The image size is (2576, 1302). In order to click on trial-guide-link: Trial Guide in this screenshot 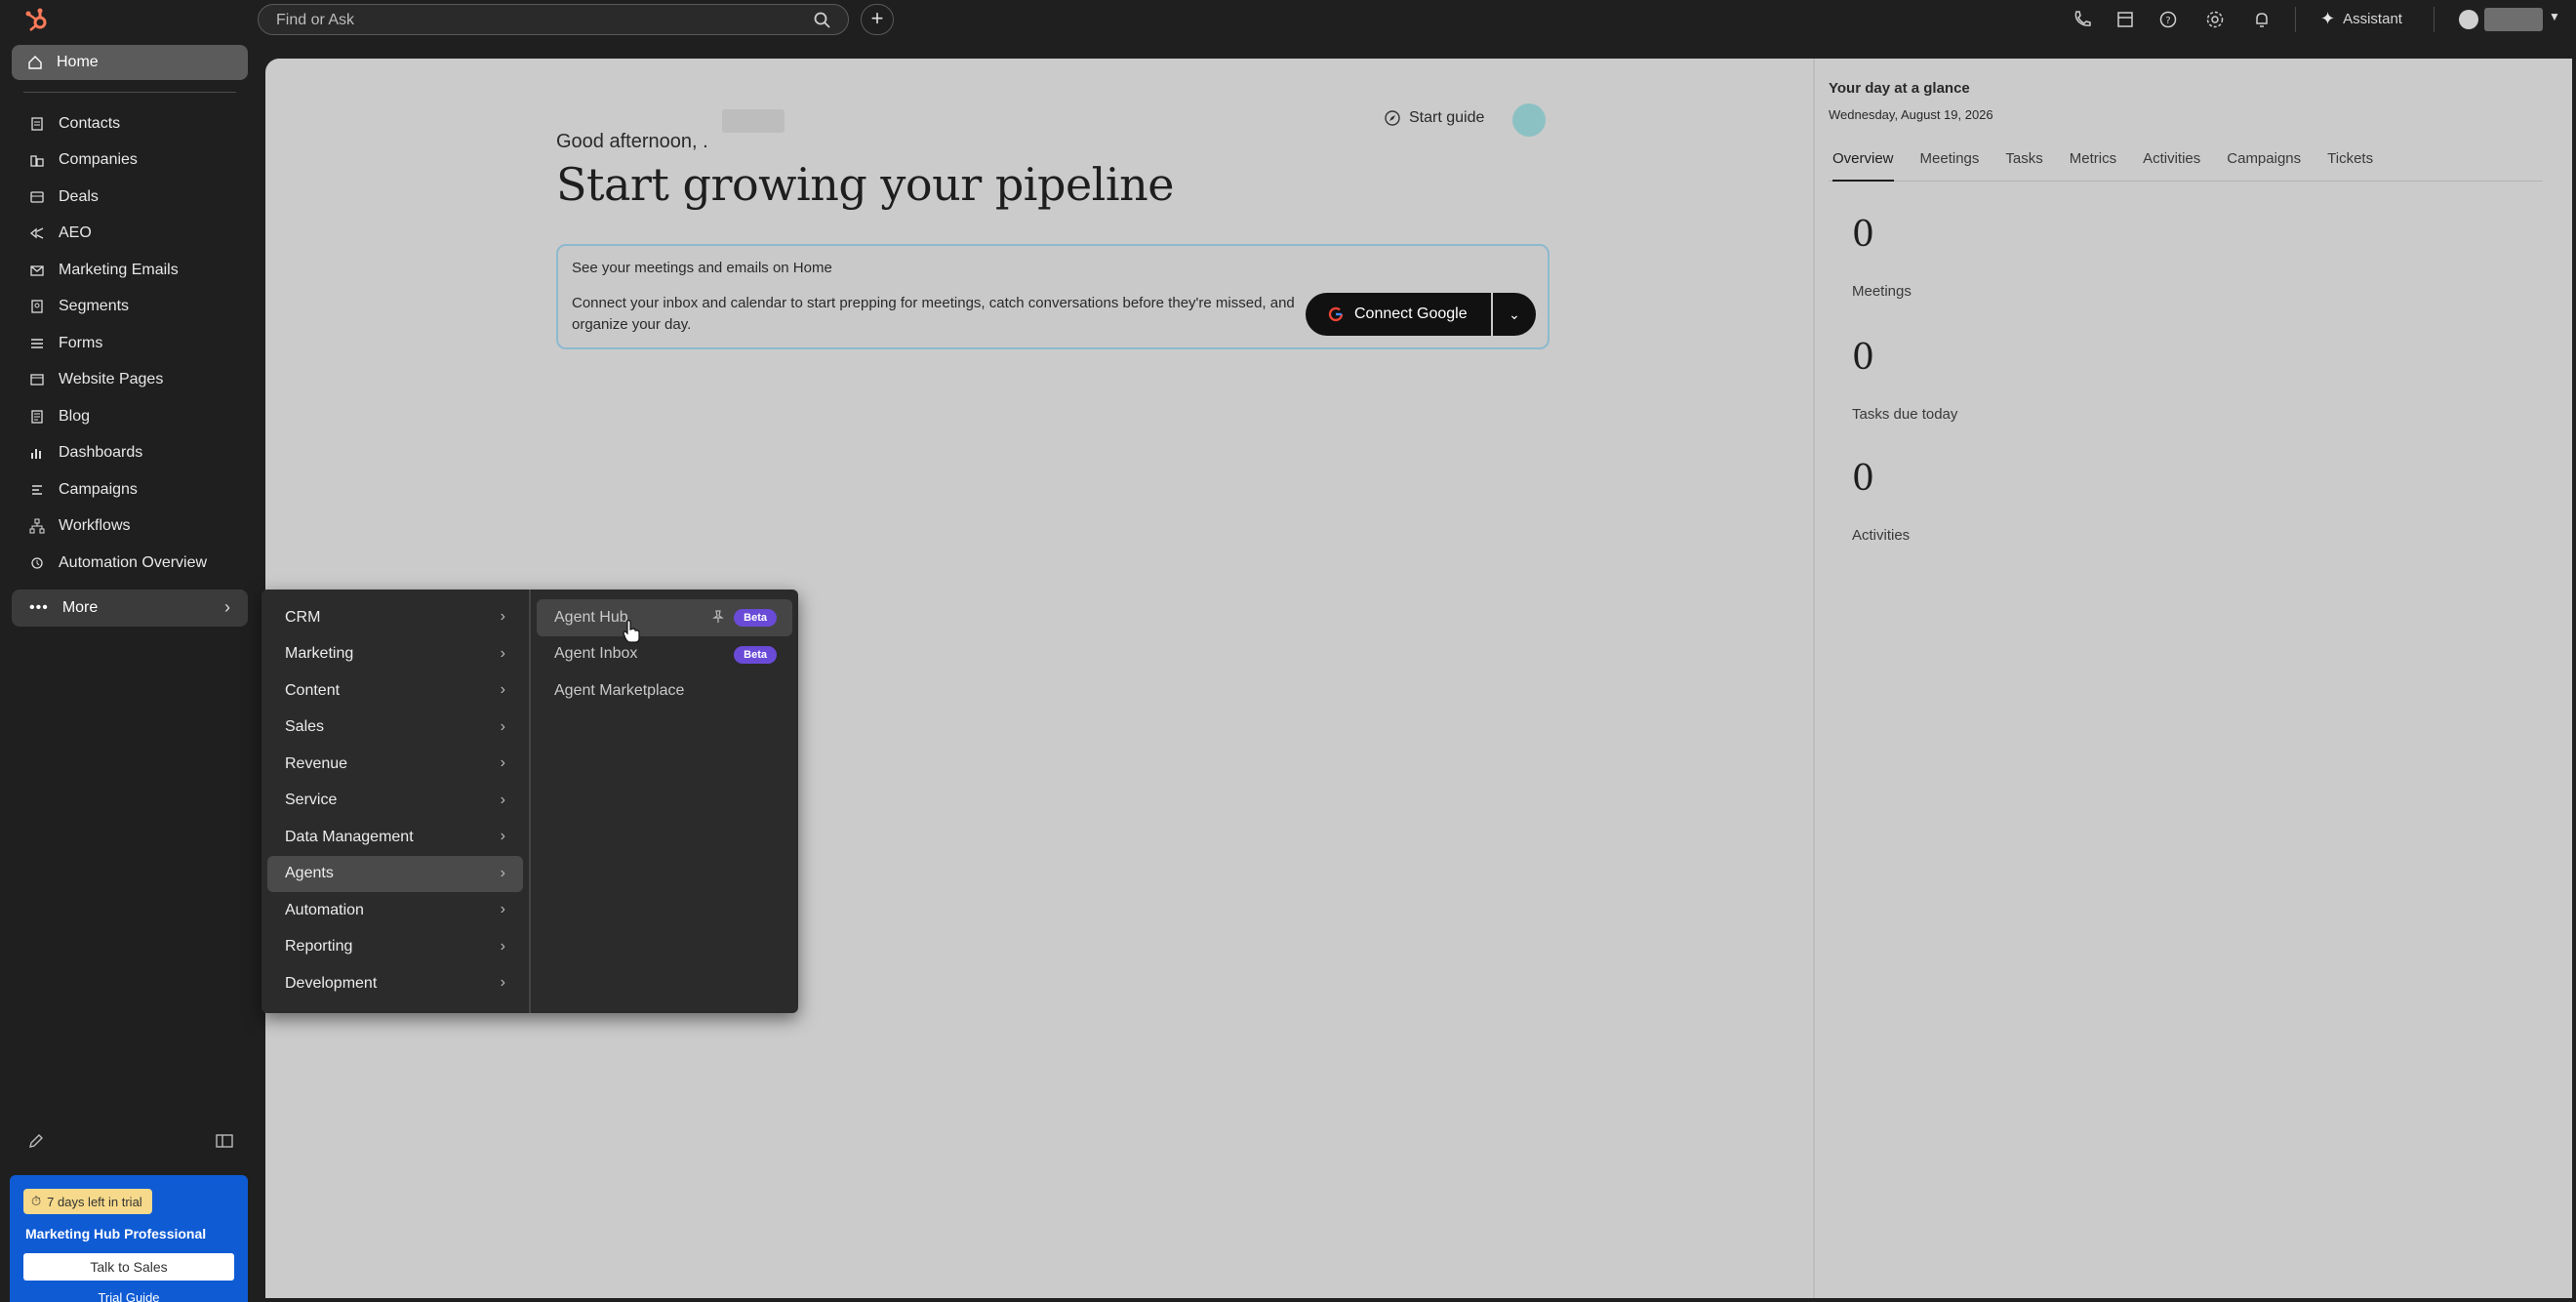, I will do `click(129, 1296)`.